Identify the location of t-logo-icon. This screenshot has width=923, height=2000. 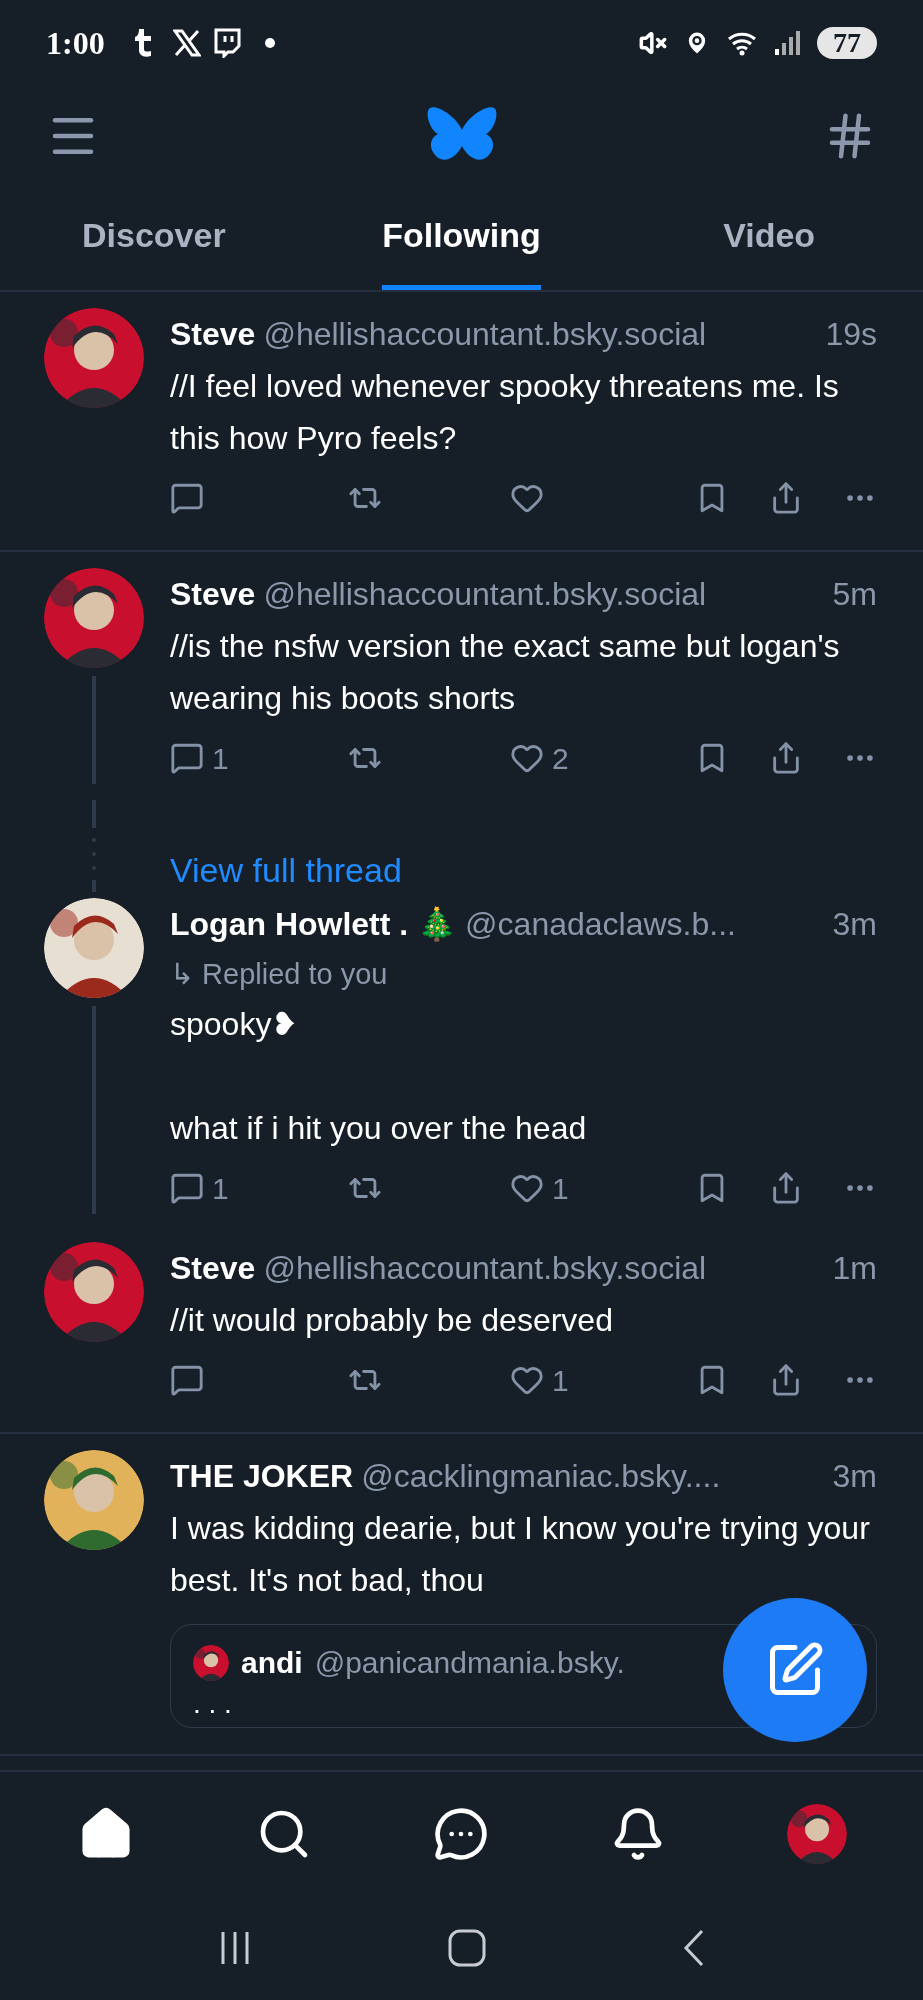
(142, 43).